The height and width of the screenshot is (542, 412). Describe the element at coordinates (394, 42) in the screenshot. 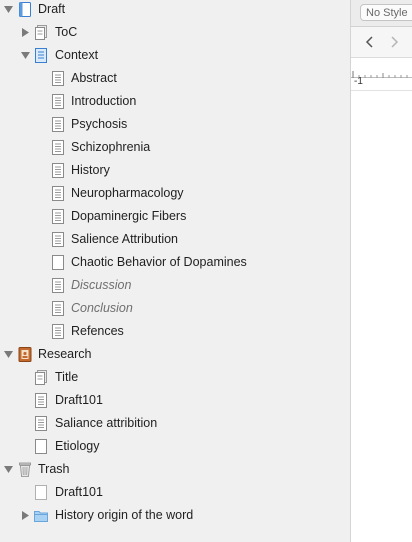

I see `chevron-right-icon` at that location.